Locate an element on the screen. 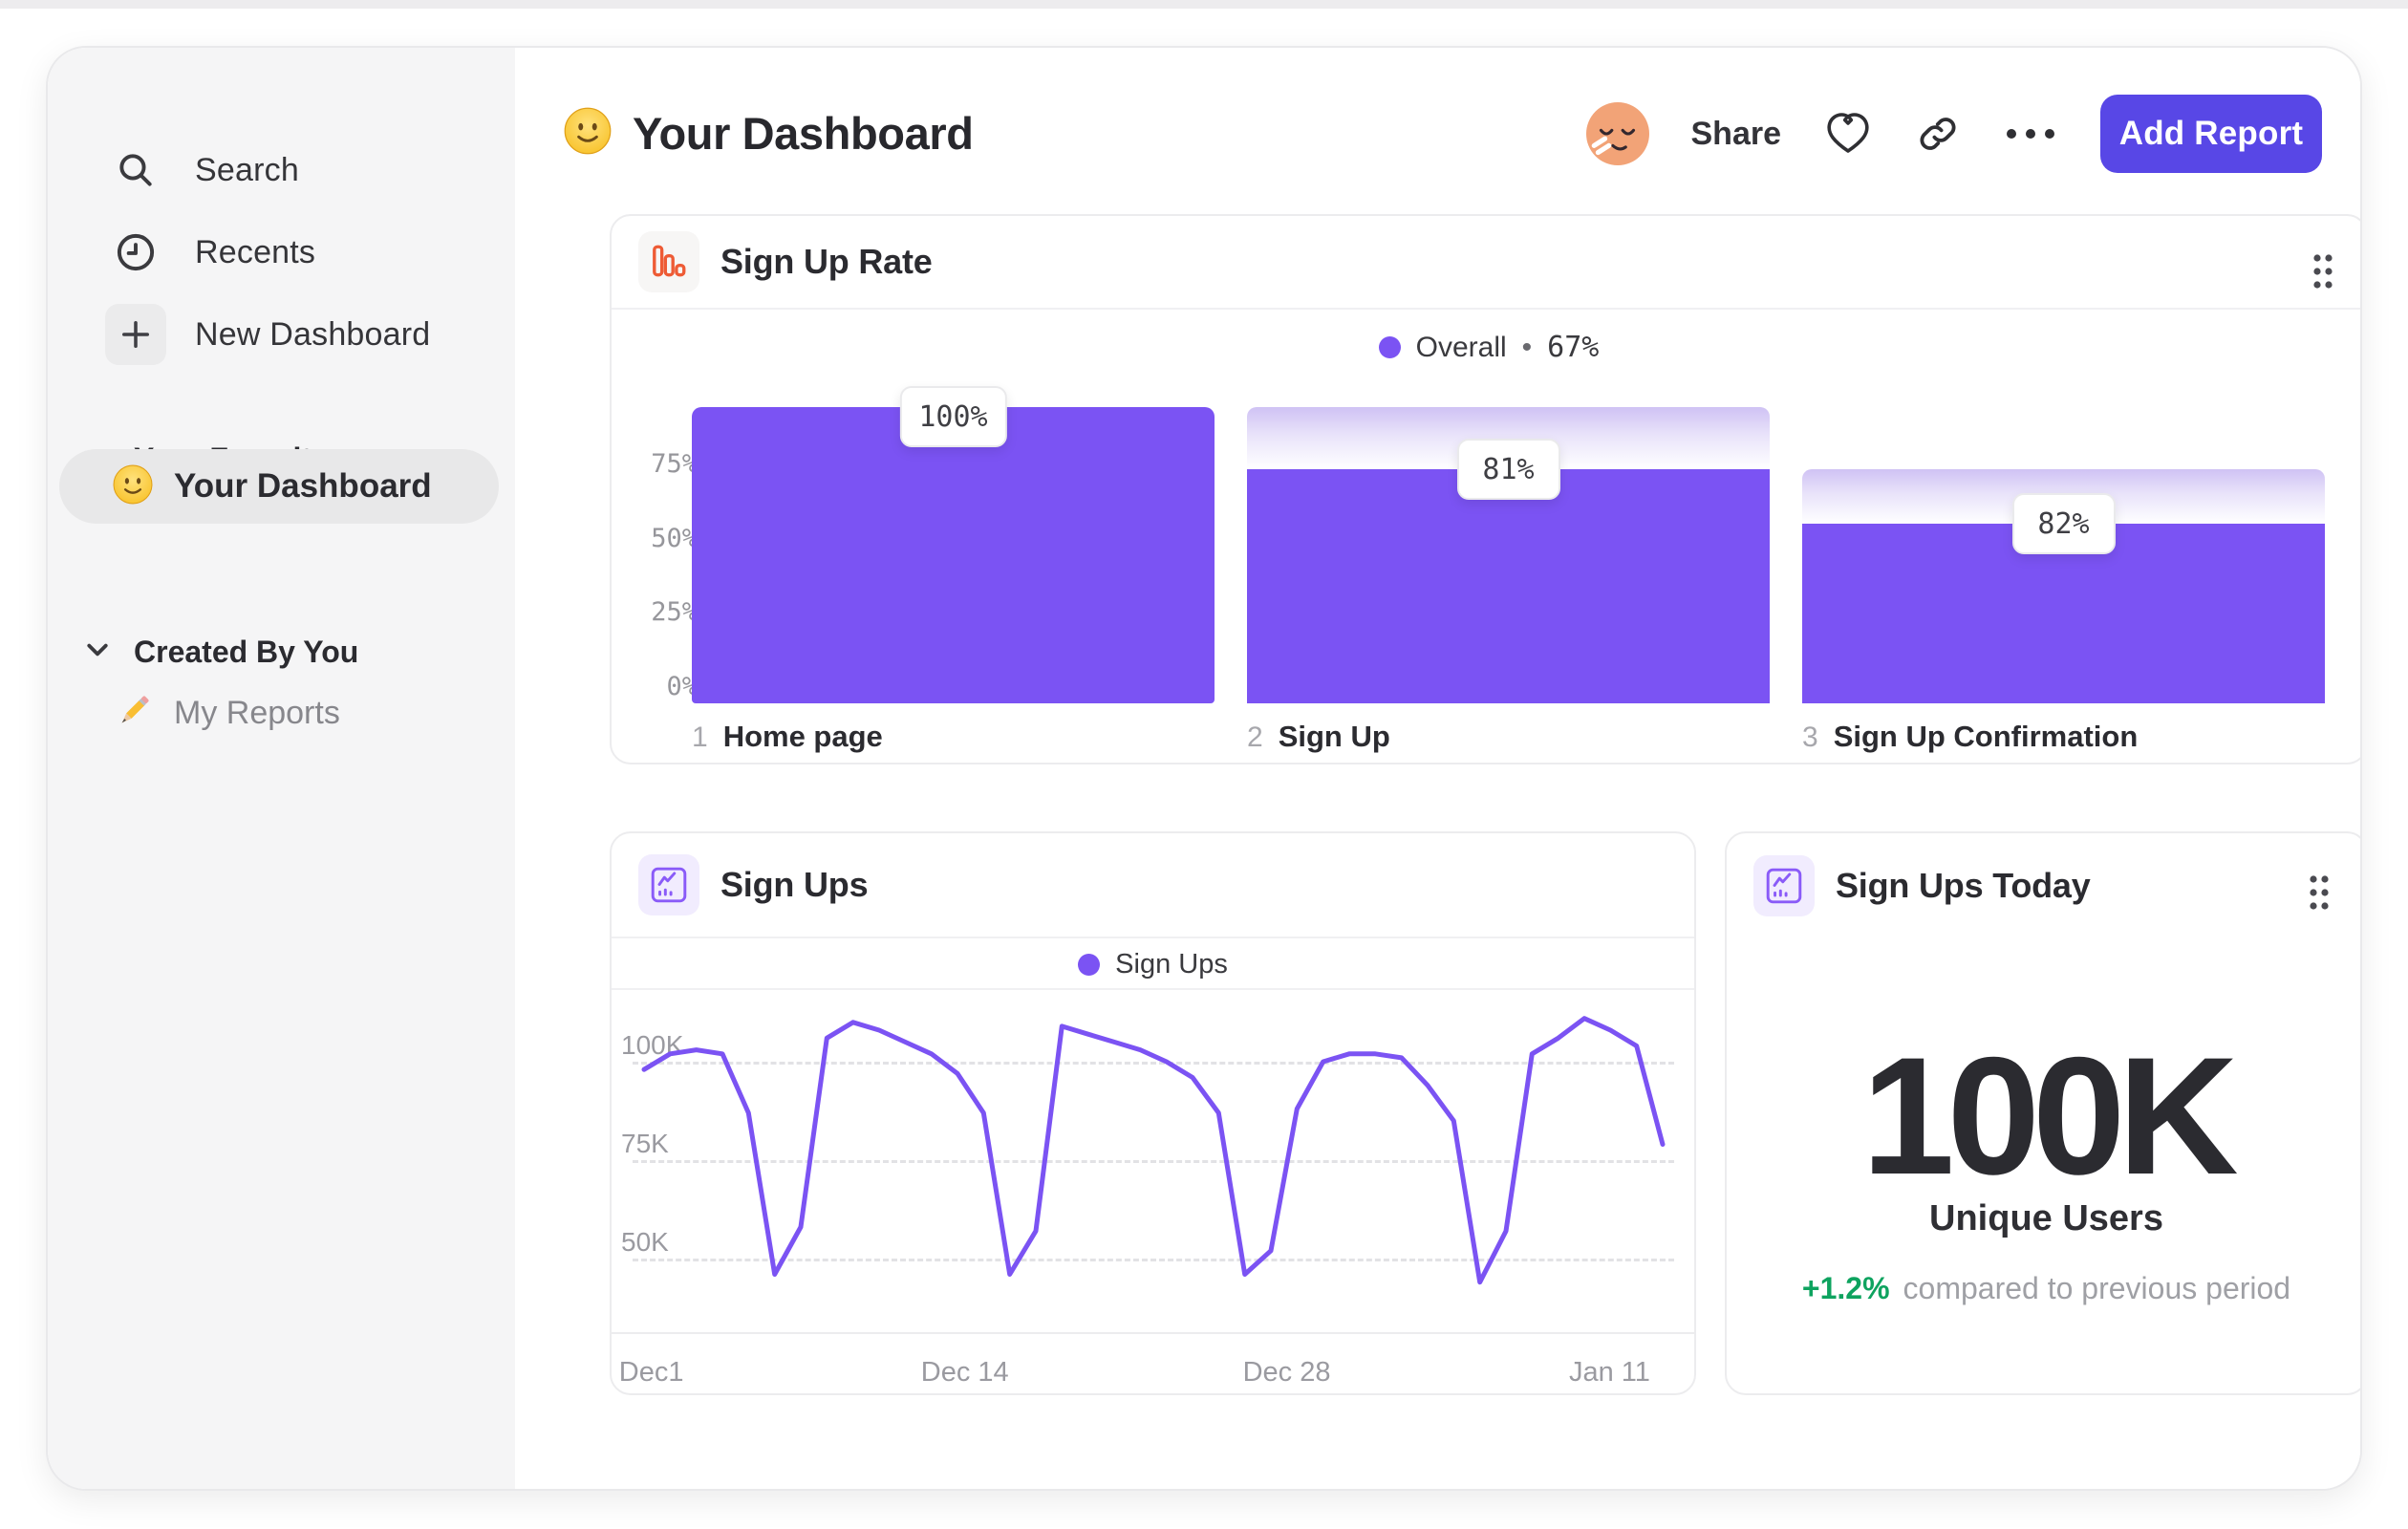  sidebar-item-label: My Reports is located at coordinates (257, 713).